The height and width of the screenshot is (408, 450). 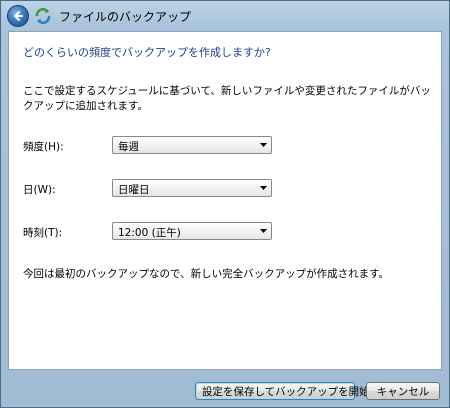 What do you see at coordinates (43, 233) in the screenshot?
I see `time-label: 時刻(T):` at bounding box center [43, 233].